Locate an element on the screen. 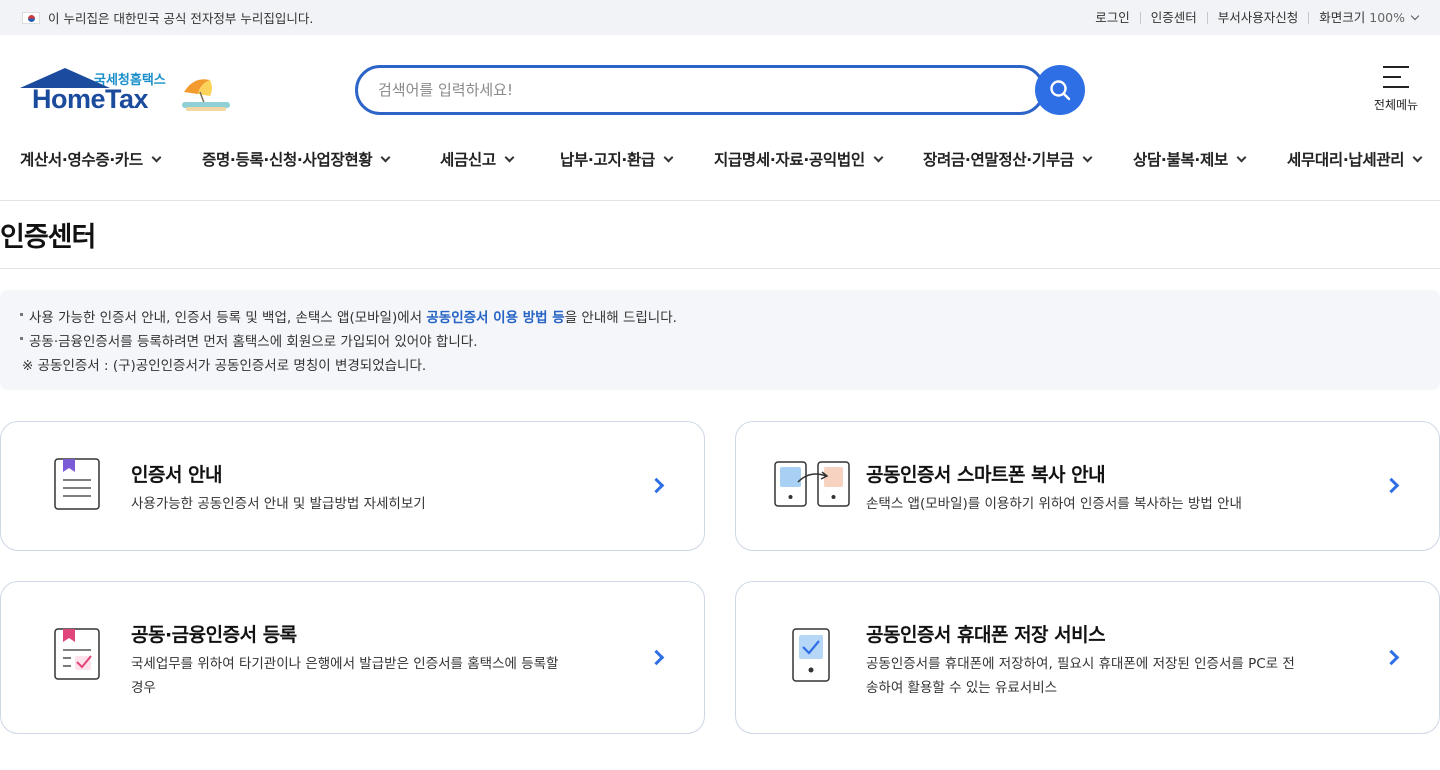 The width and height of the screenshot is (1440, 770). card-description: 손택스 앱(모바일)를 이용하기 위하여 인증서를 복사하는 방법 안내 is located at coordinates (1054, 504).